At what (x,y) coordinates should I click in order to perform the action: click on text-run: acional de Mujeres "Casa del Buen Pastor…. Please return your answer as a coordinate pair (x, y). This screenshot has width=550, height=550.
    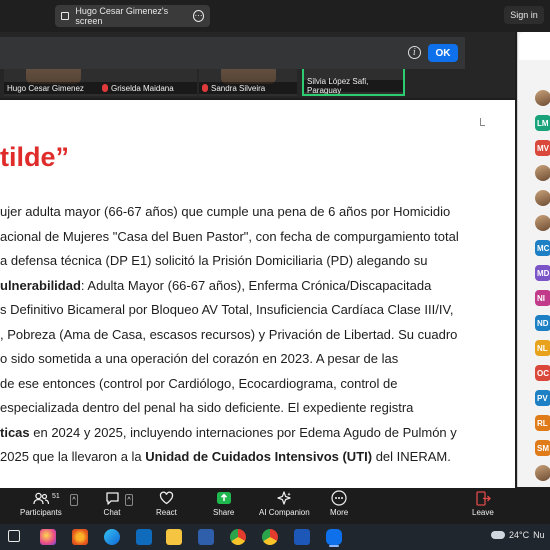
    Looking at the image, I should click on (229, 236).